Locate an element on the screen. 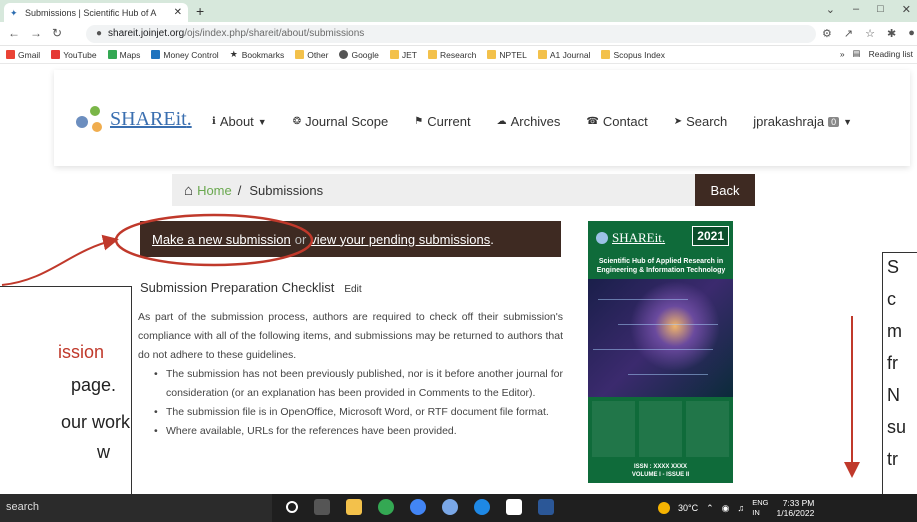 This screenshot has width=917, height=522. reading-list-button: Reading list is located at coordinates (891, 54).